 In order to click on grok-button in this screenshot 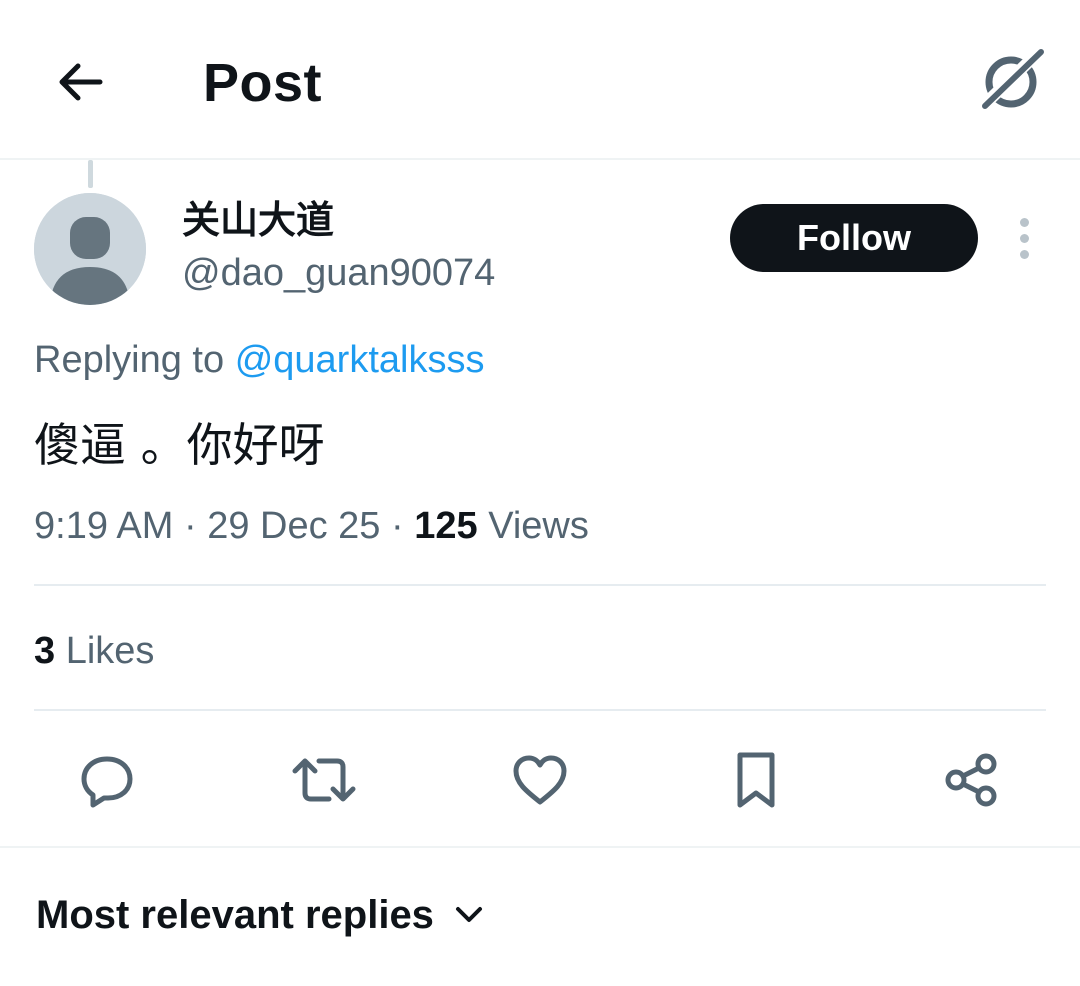, I will do `click(1011, 80)`.